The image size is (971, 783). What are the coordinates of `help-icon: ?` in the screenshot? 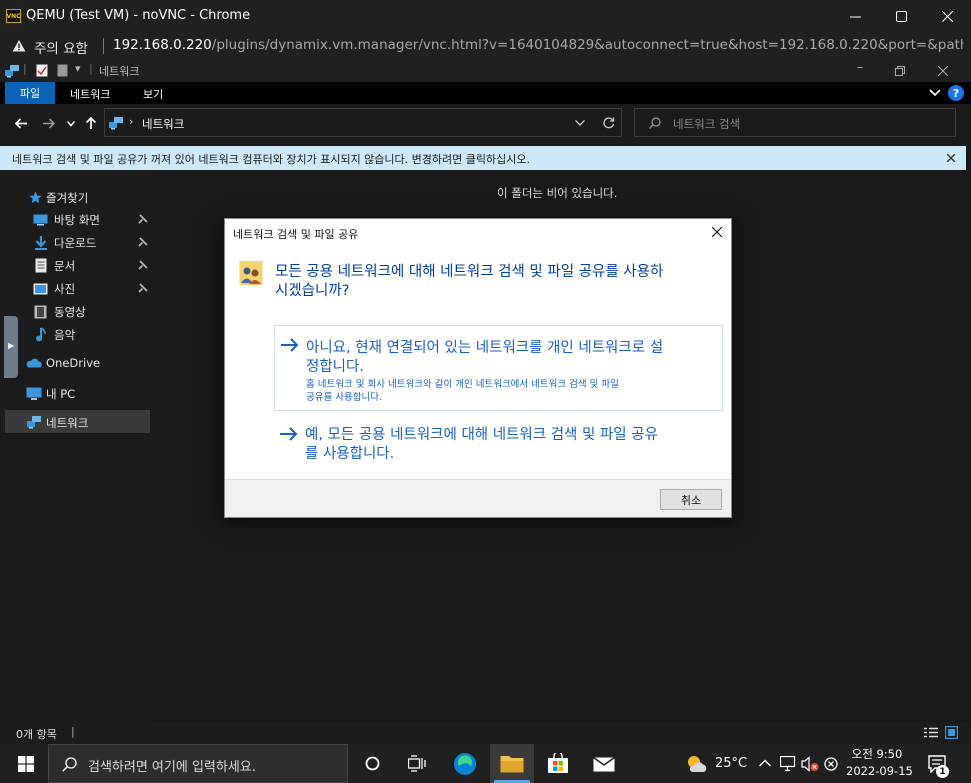 It's located at (956, 93).